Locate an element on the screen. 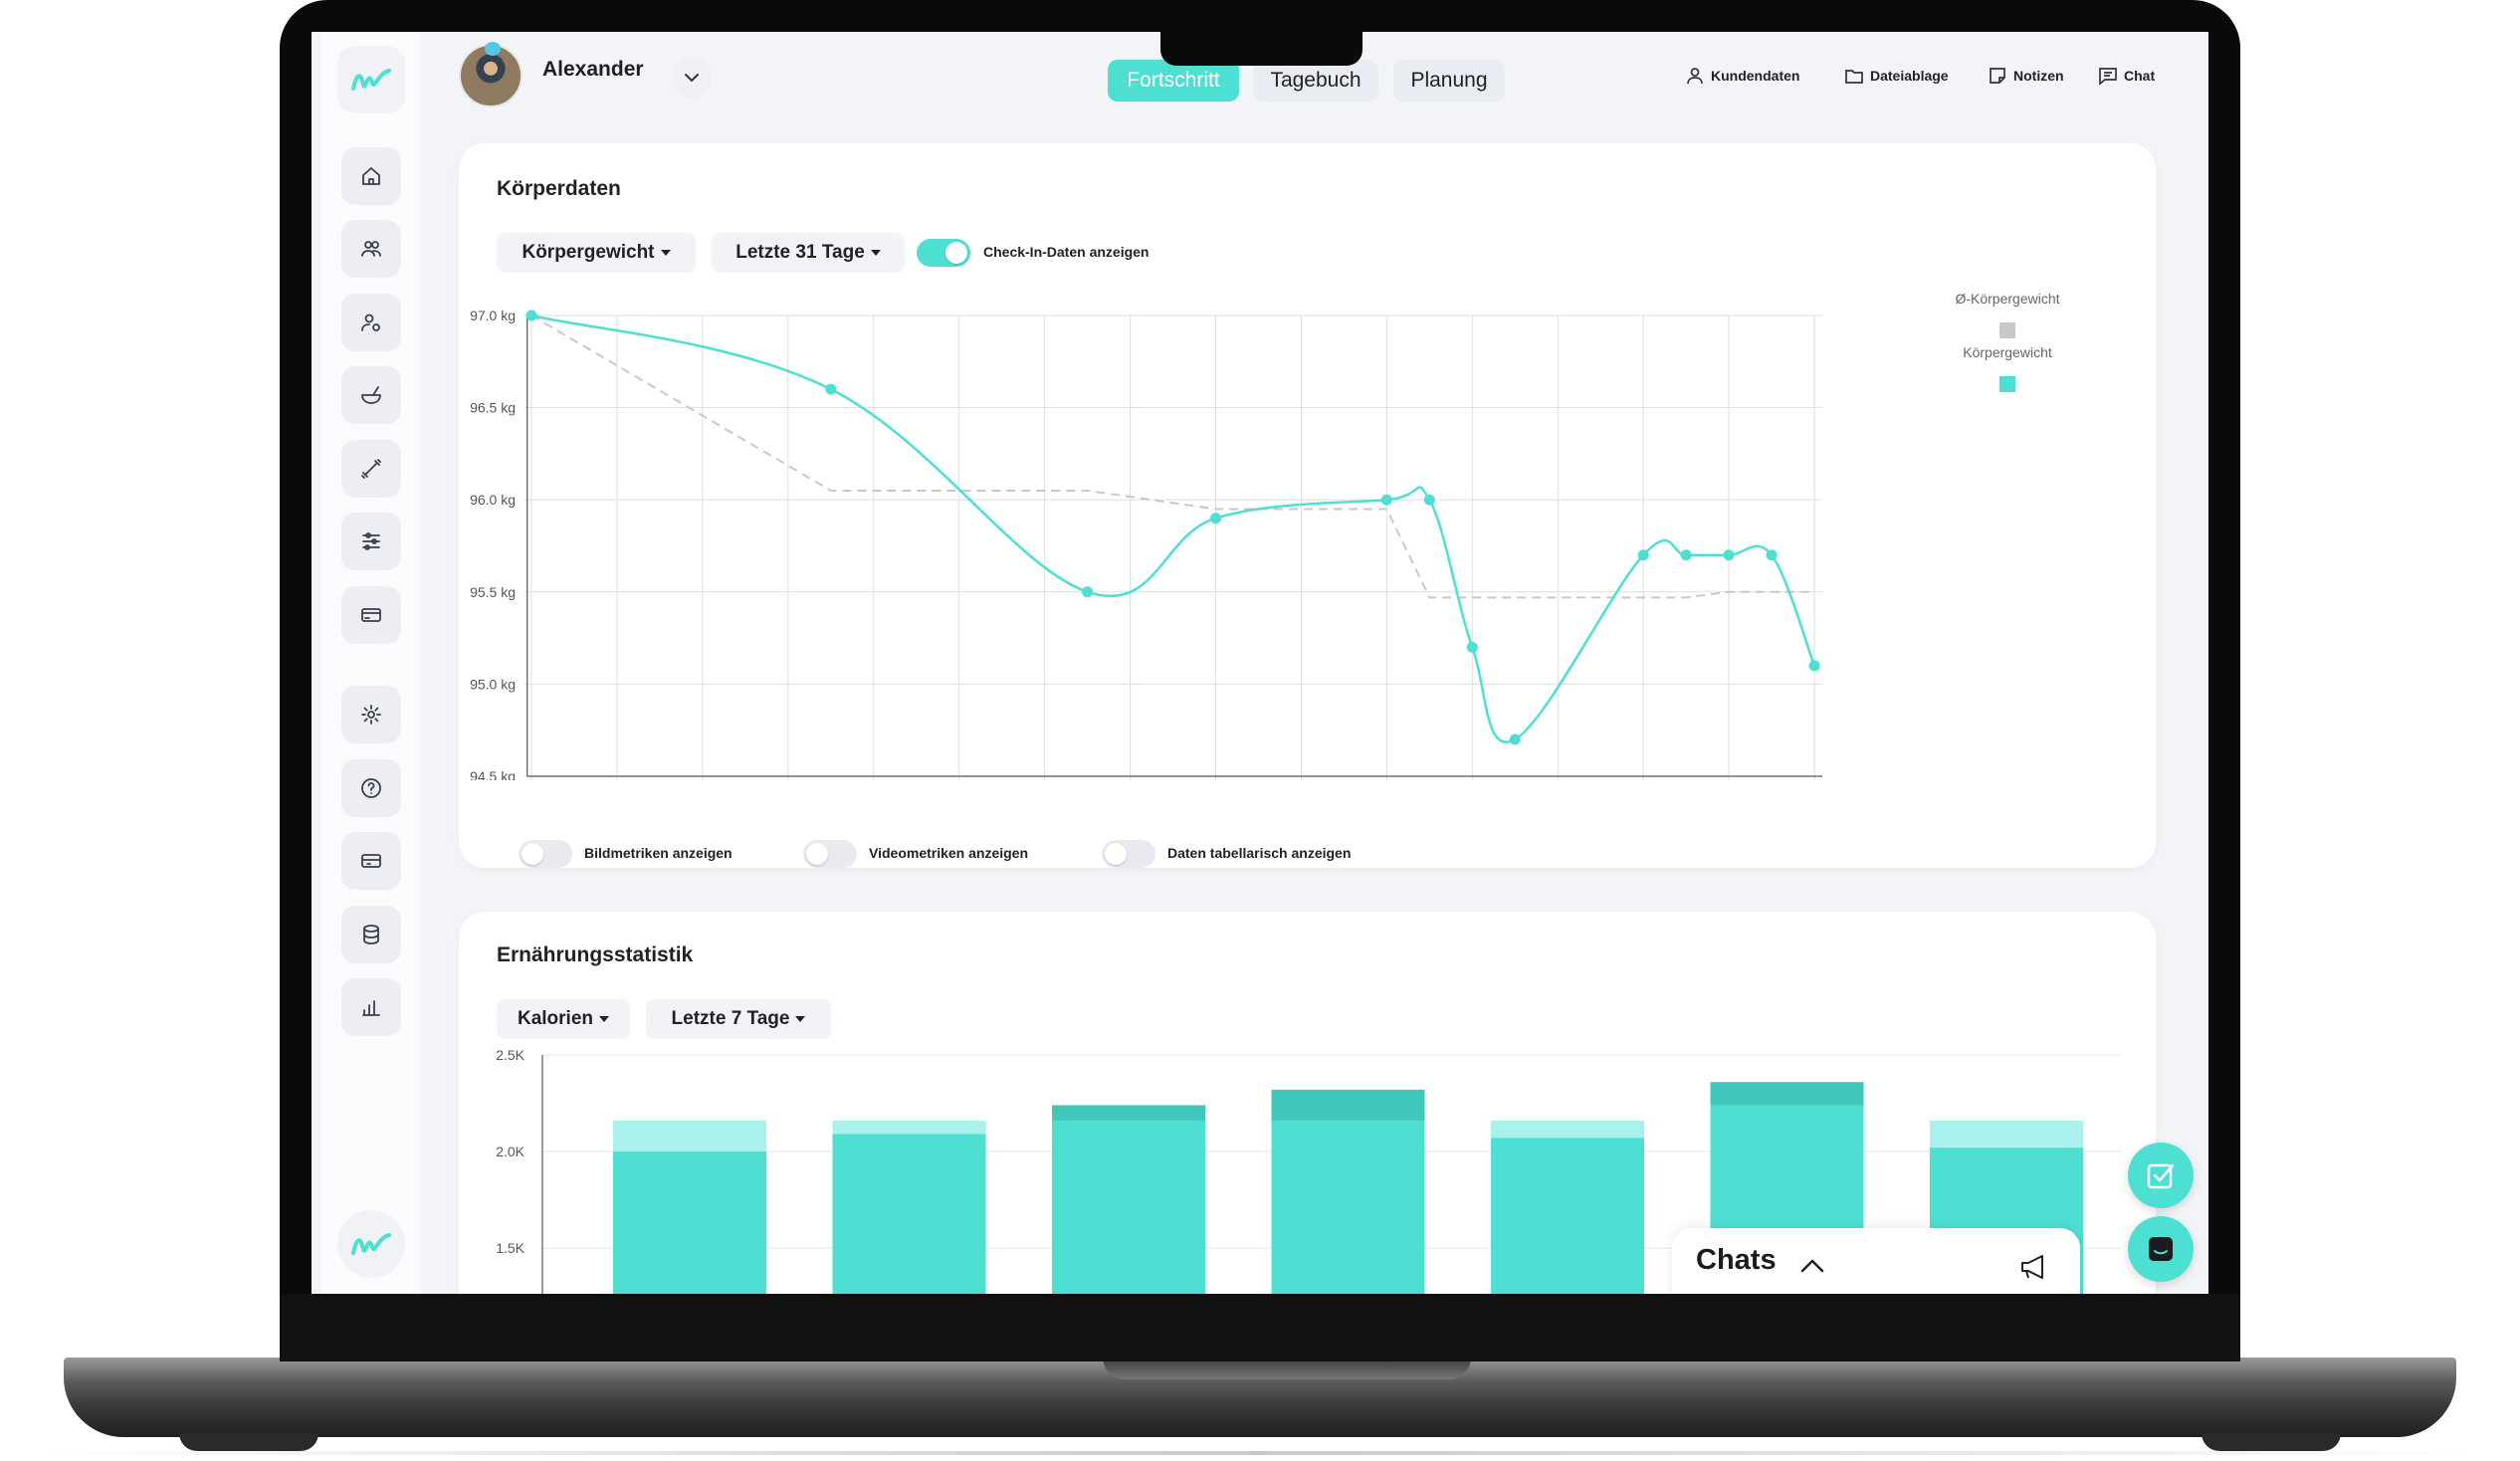  nav-nutrition is located at coordinates (371, 395).